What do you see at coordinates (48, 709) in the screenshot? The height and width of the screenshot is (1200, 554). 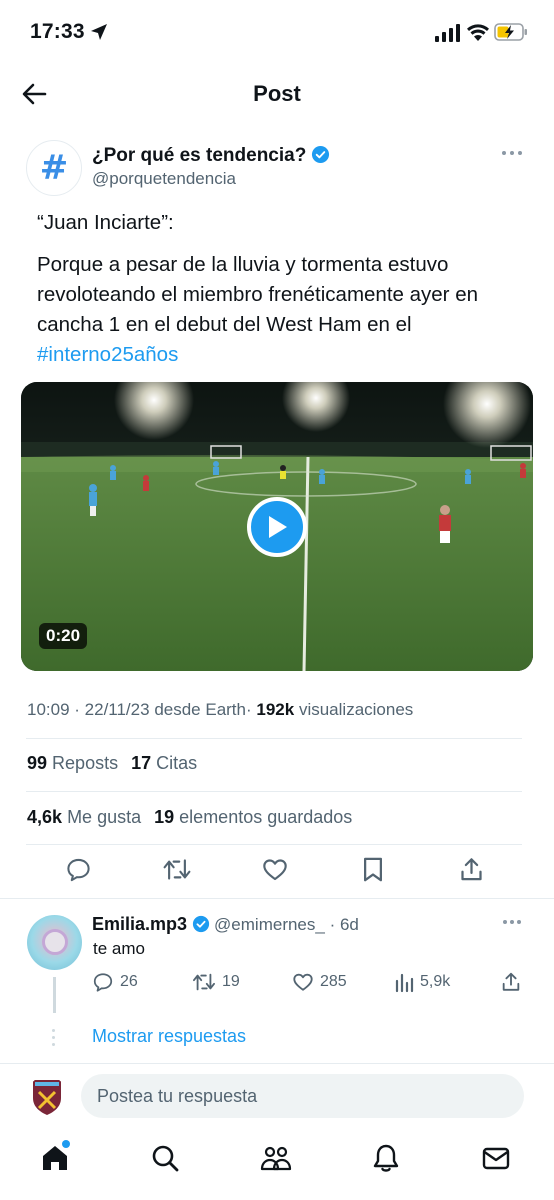 I see `post-time: 10:09` at bounding box center [48, 709].